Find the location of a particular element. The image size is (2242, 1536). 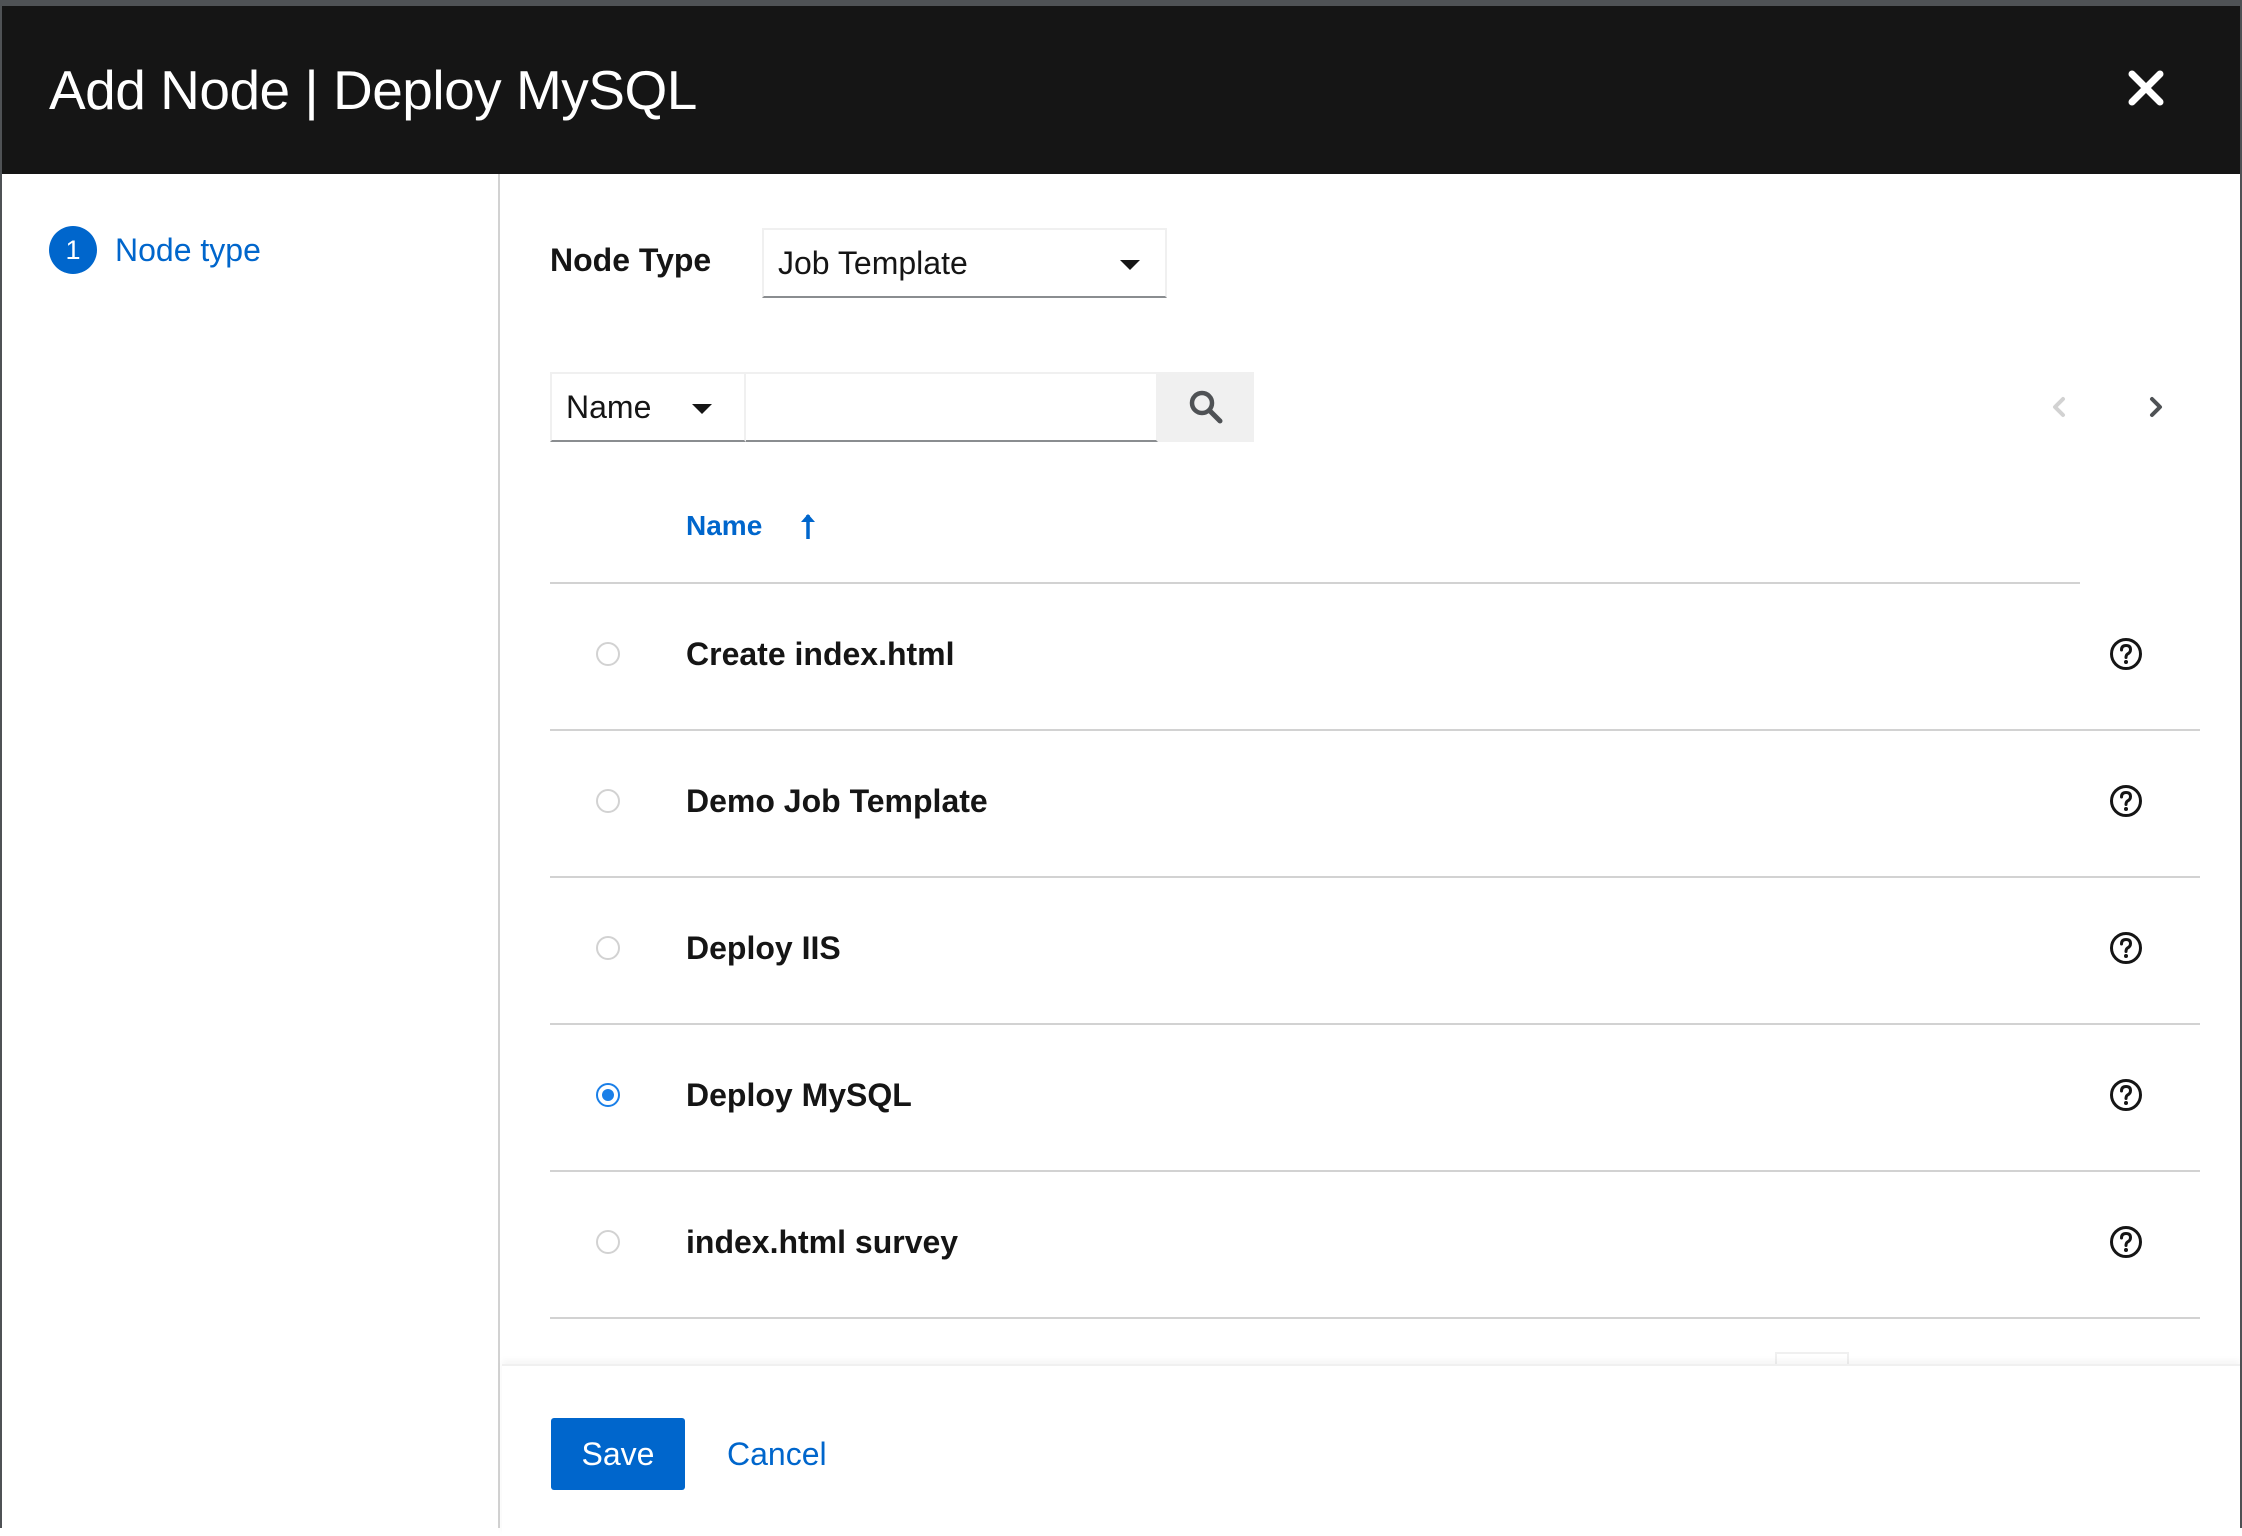

step-number: 1 is located at coordinates (73, 250).